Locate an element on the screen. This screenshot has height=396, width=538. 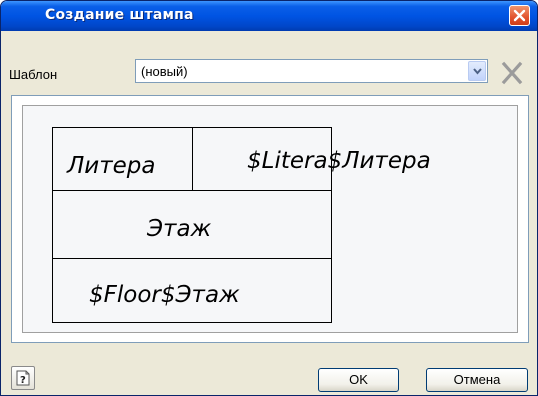
ok-button: OK is located at coordinates (358, 380).